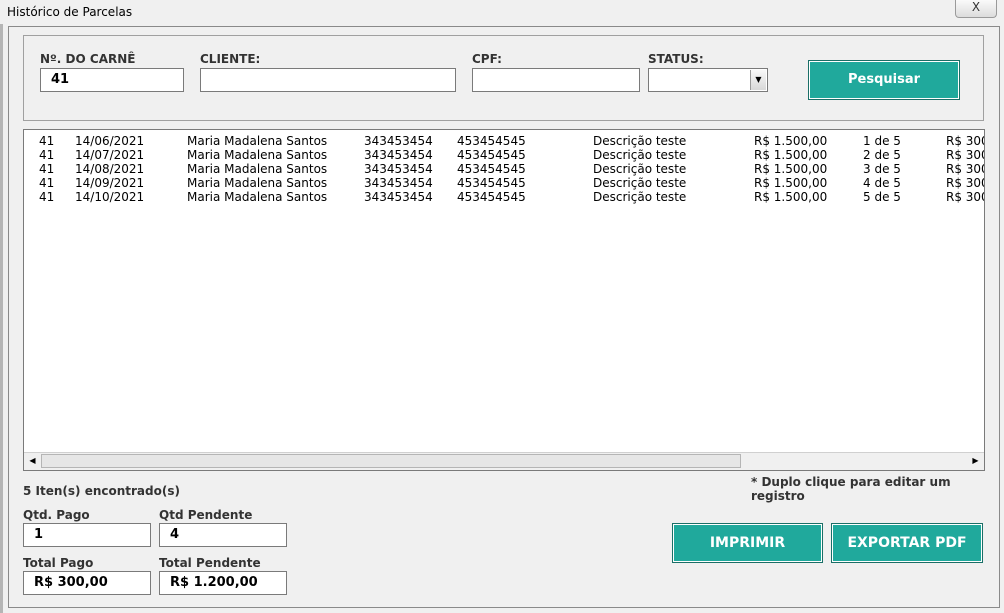 The height and width of the screenshot is (613, 1004). I want to click on items-count: 5 Iten(s) encontrado(s), so click(101, 491).